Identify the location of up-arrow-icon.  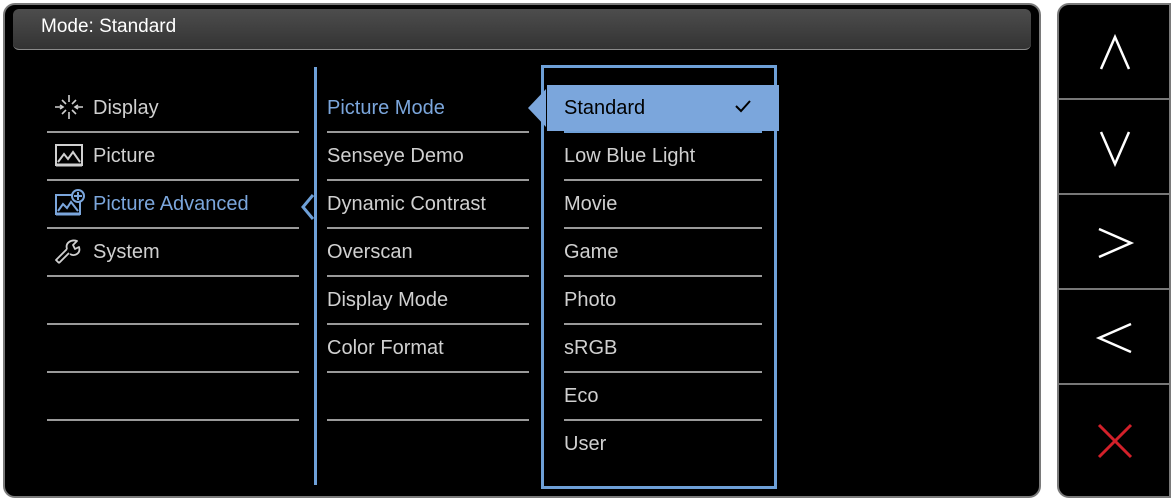
(1115, 51).